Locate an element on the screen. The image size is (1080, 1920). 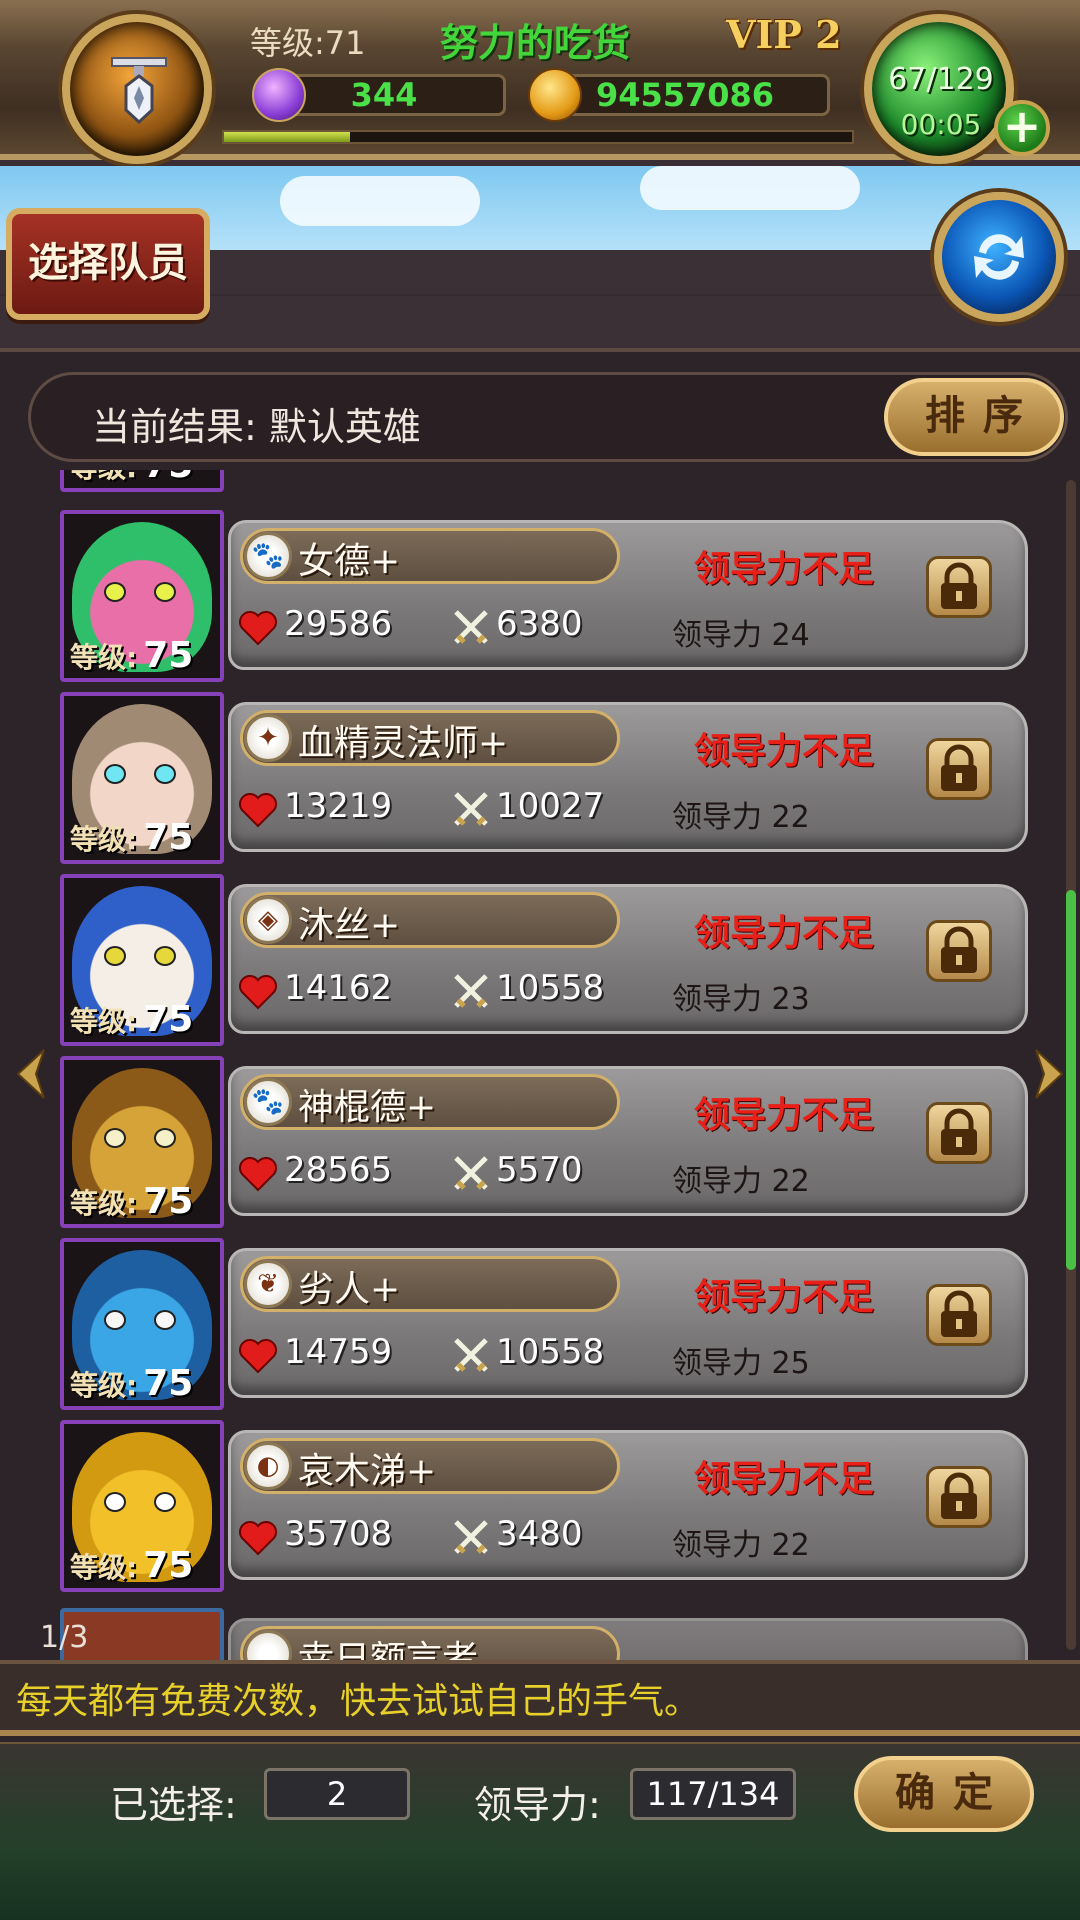
gems-value: 344 is located at coordinates (384, 95).